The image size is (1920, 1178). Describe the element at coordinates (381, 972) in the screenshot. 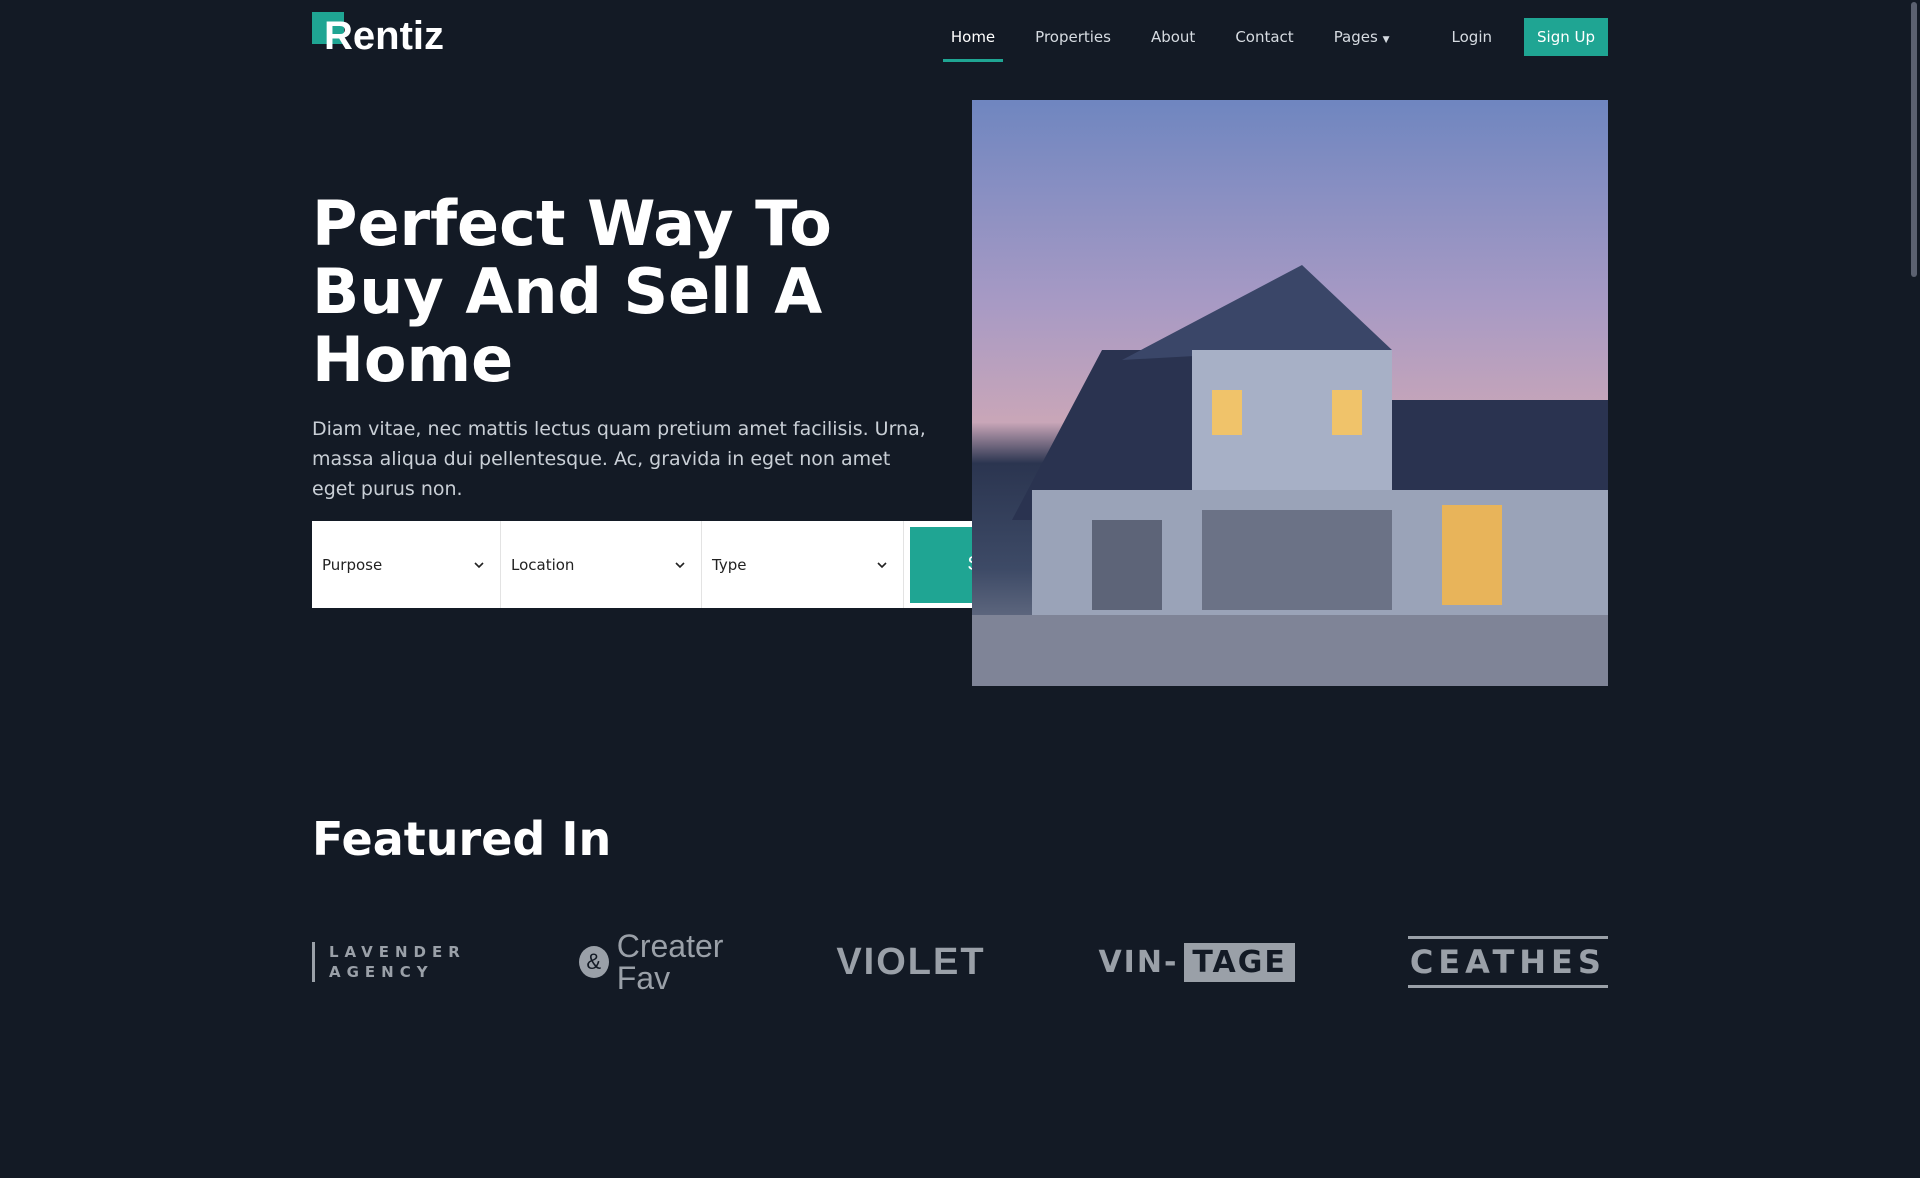

I see `logo-text: AGENCY` at that location.